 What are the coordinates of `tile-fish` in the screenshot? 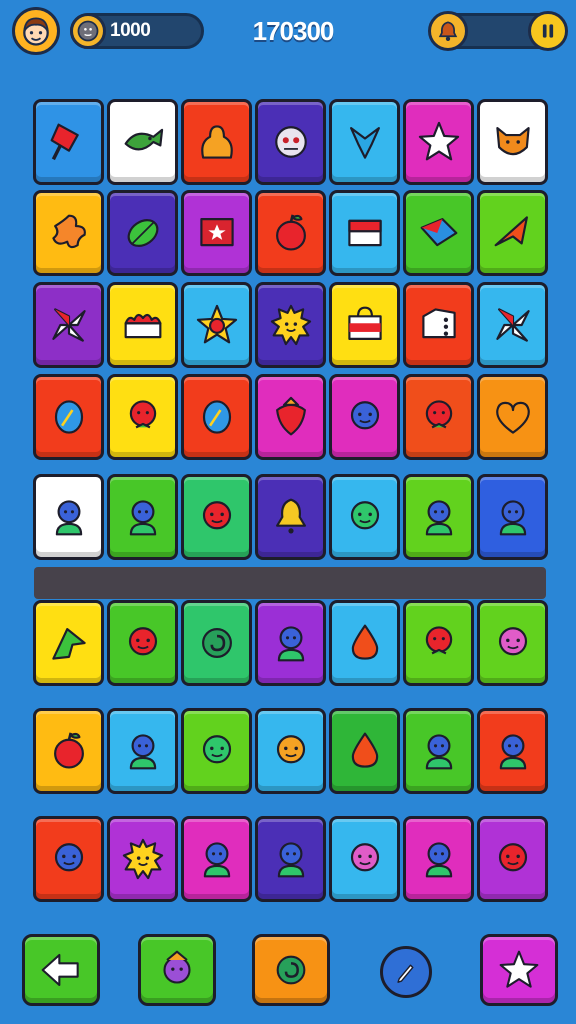 It's located at (142, 142).